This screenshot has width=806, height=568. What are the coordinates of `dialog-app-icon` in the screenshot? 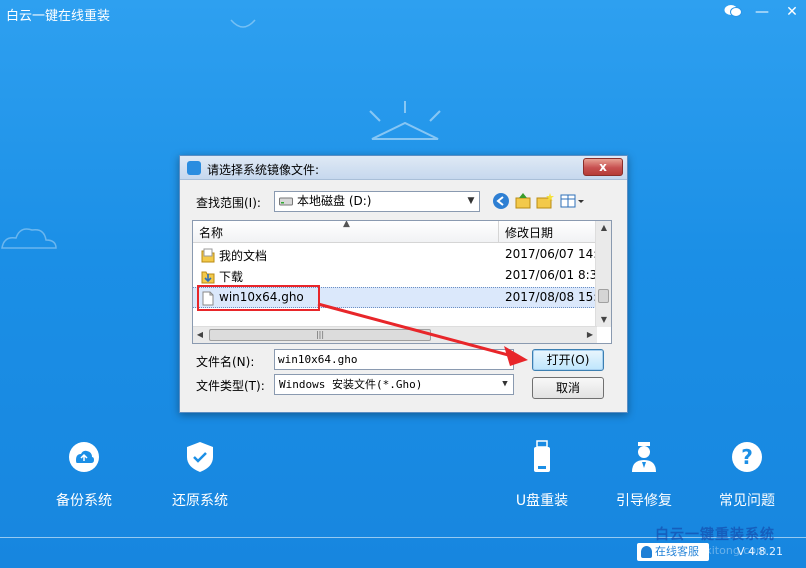 It's located at (194, 168).